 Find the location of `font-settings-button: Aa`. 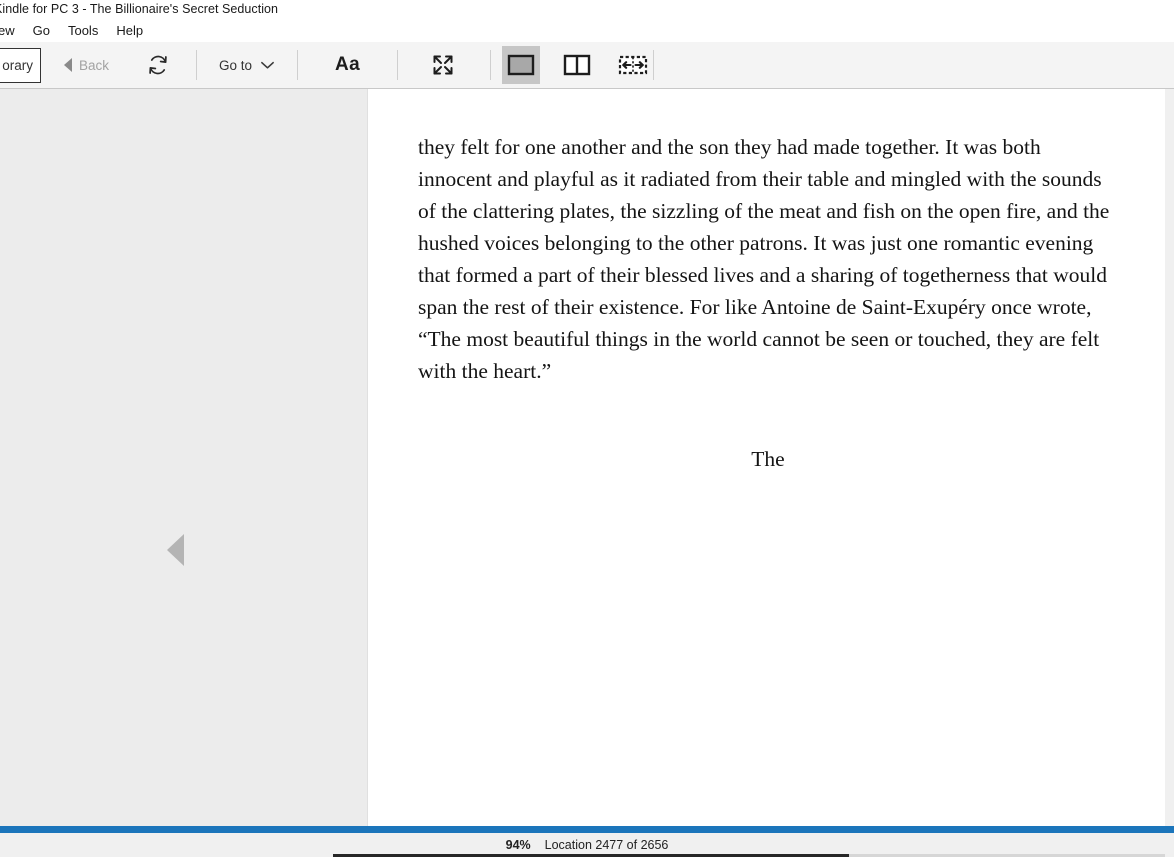

font-settings-button: Aa is located at coordinates (347, 65).